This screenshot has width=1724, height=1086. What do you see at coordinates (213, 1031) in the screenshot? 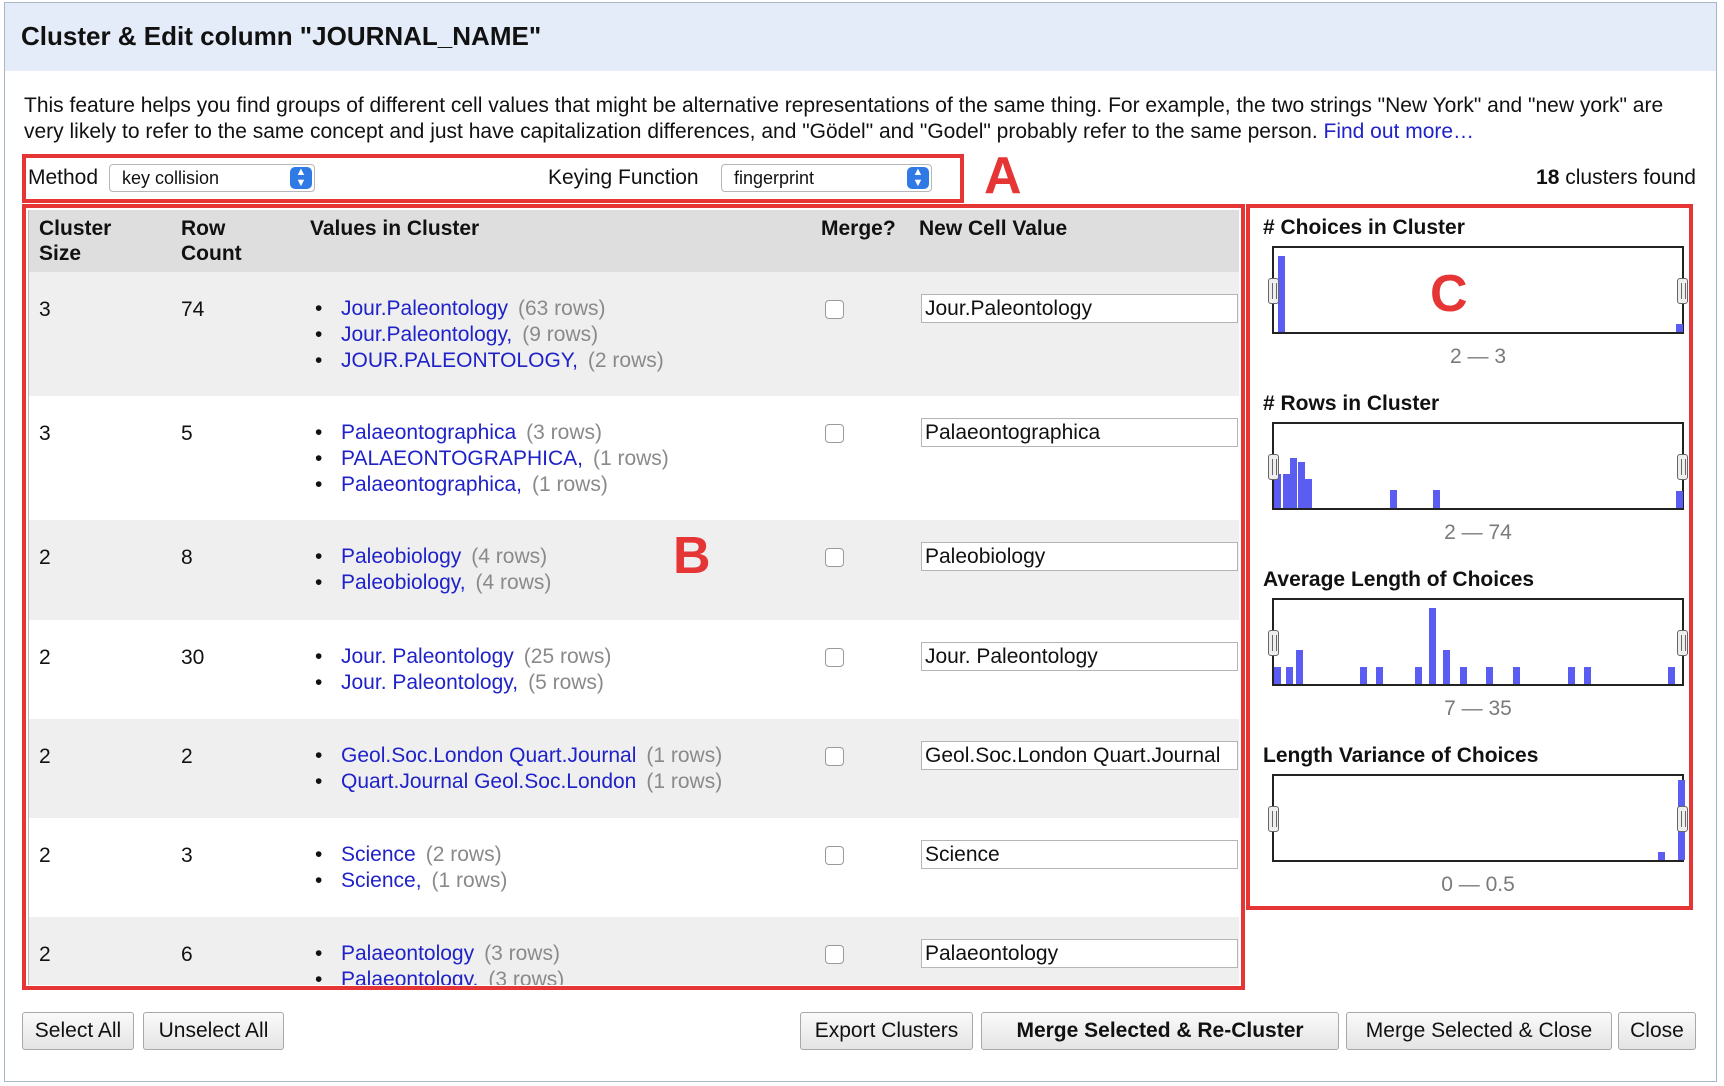
I see `unselect-all-button: Unselect All` at bounding box center [213, 1031].